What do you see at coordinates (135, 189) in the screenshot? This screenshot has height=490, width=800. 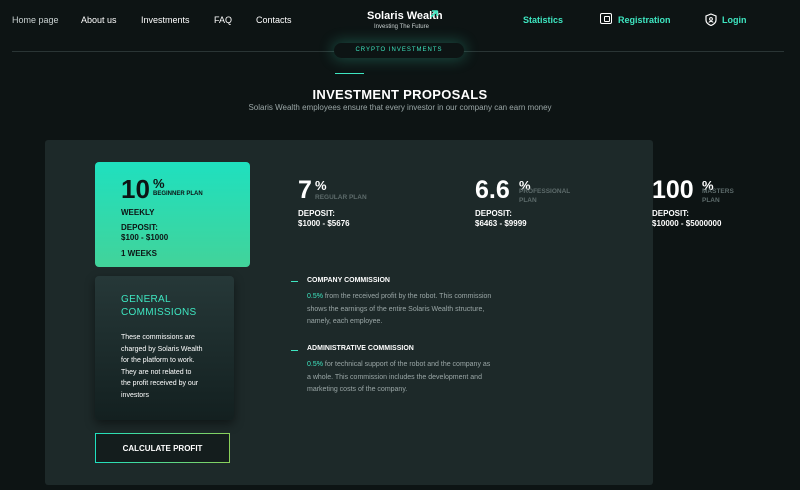 I see `beginner-percent: 10` at bounding box center [135, 189].